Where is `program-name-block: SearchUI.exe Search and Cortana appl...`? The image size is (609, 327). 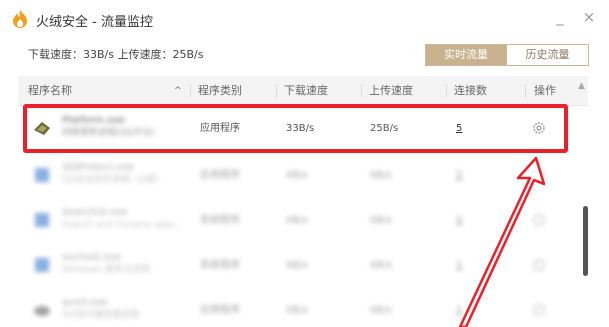
program-name-block: SearchUI.exe Search and Cortana appl... is located at coordinates (122, 219).